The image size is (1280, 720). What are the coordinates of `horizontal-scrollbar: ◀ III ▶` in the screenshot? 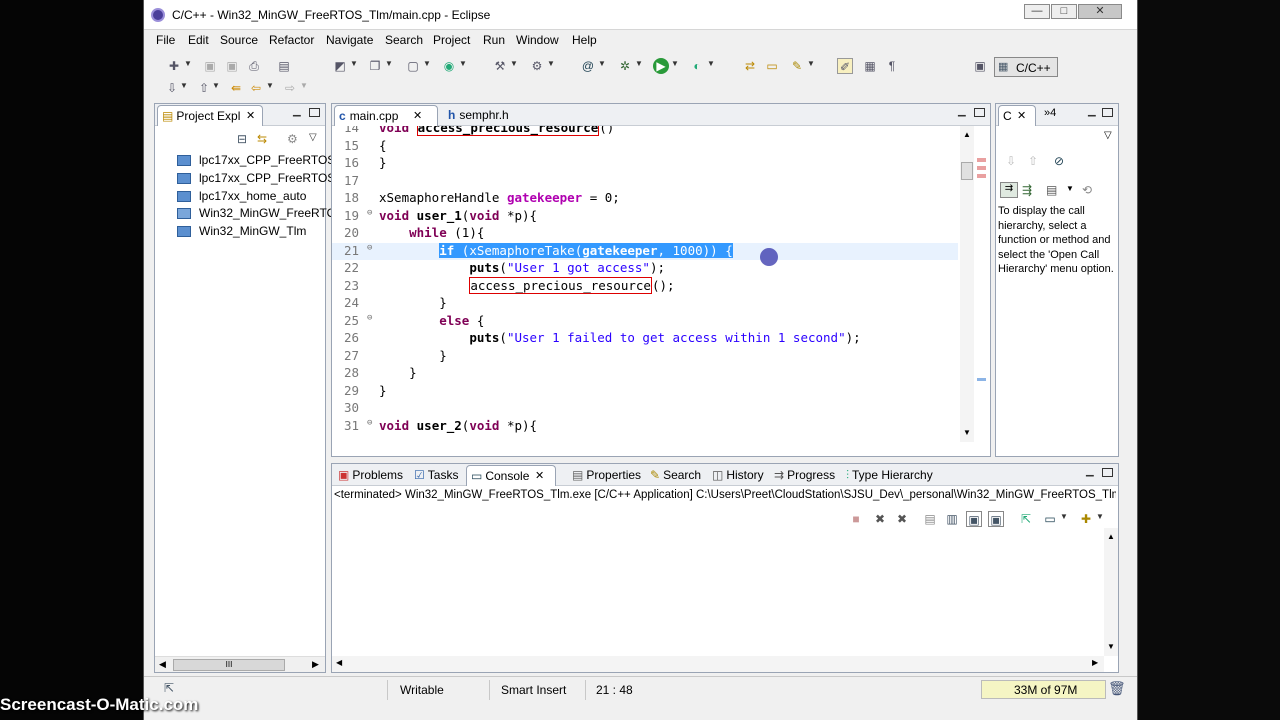 It's located at (240, 664).